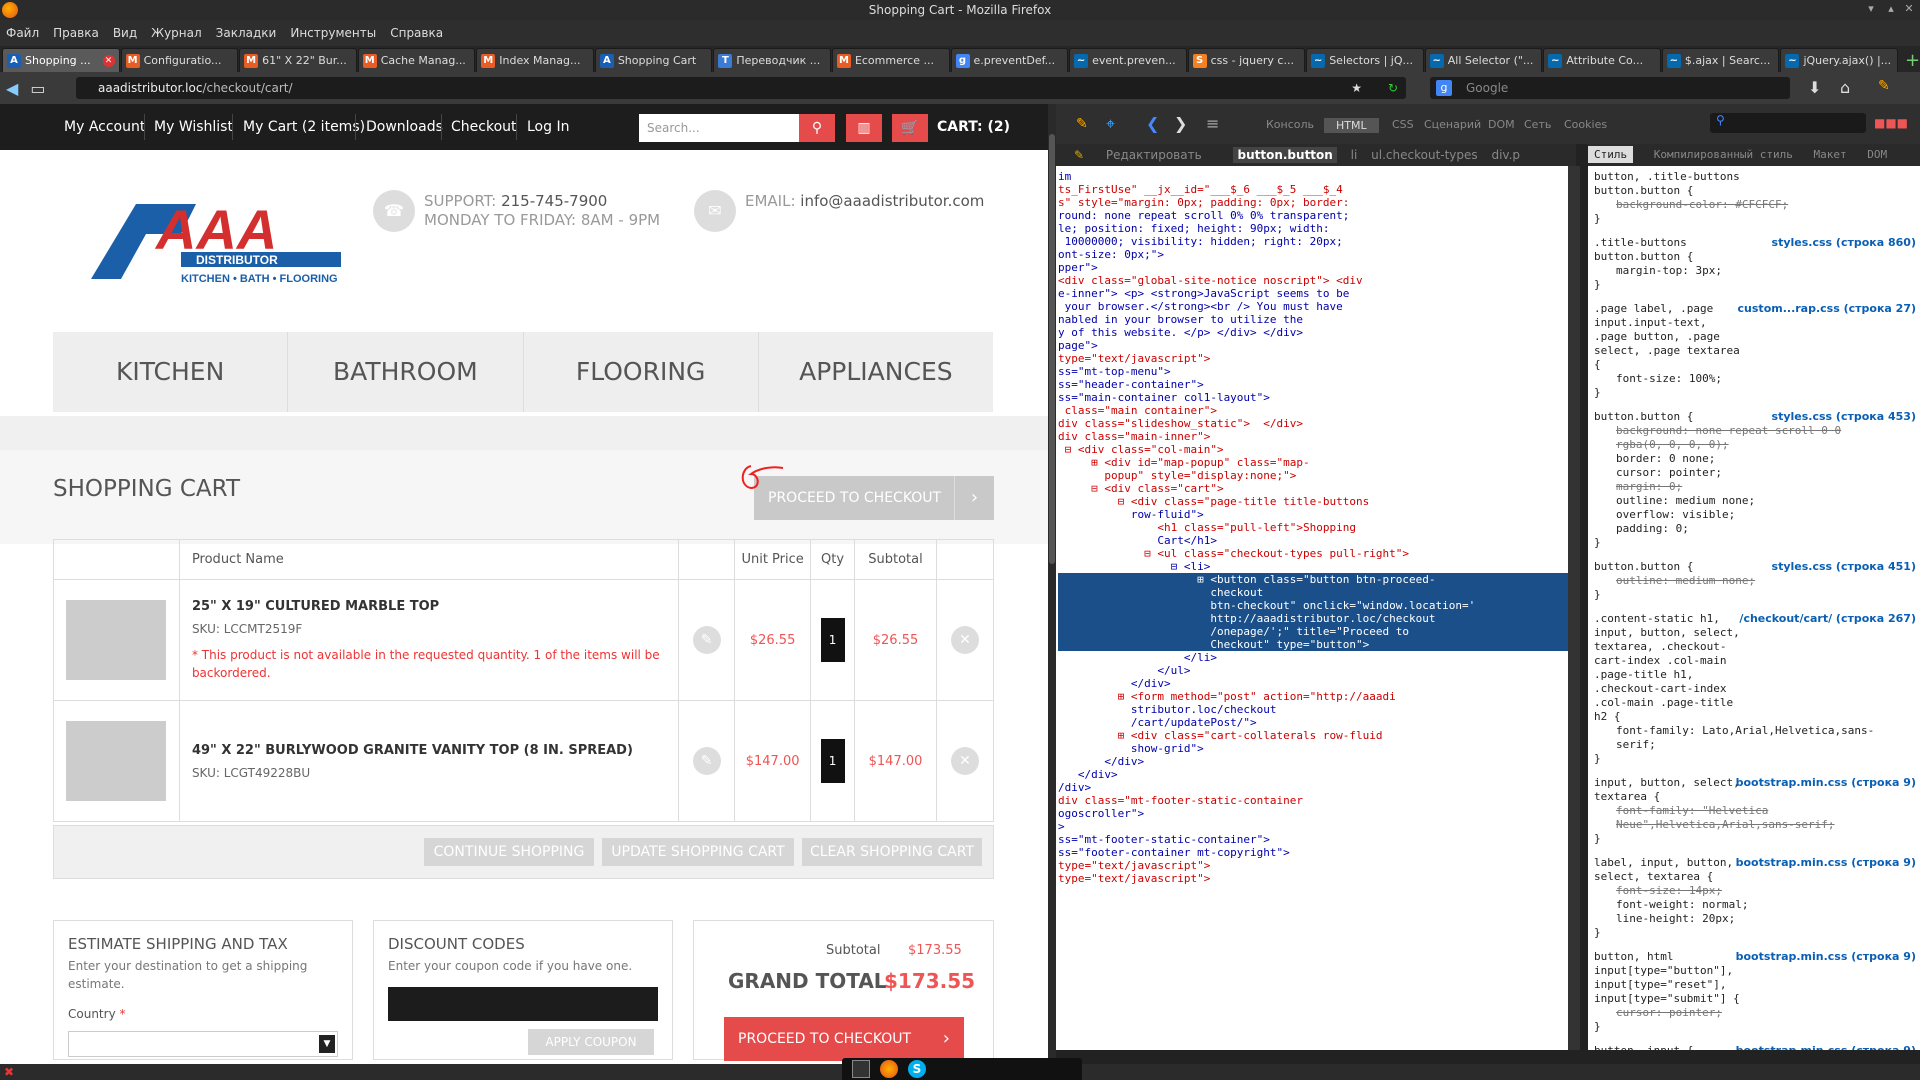  Describe the element at coordinates (1313, 722) in the screenshot. I see `html-tree-line: /cart/updatePost/">` at that location.